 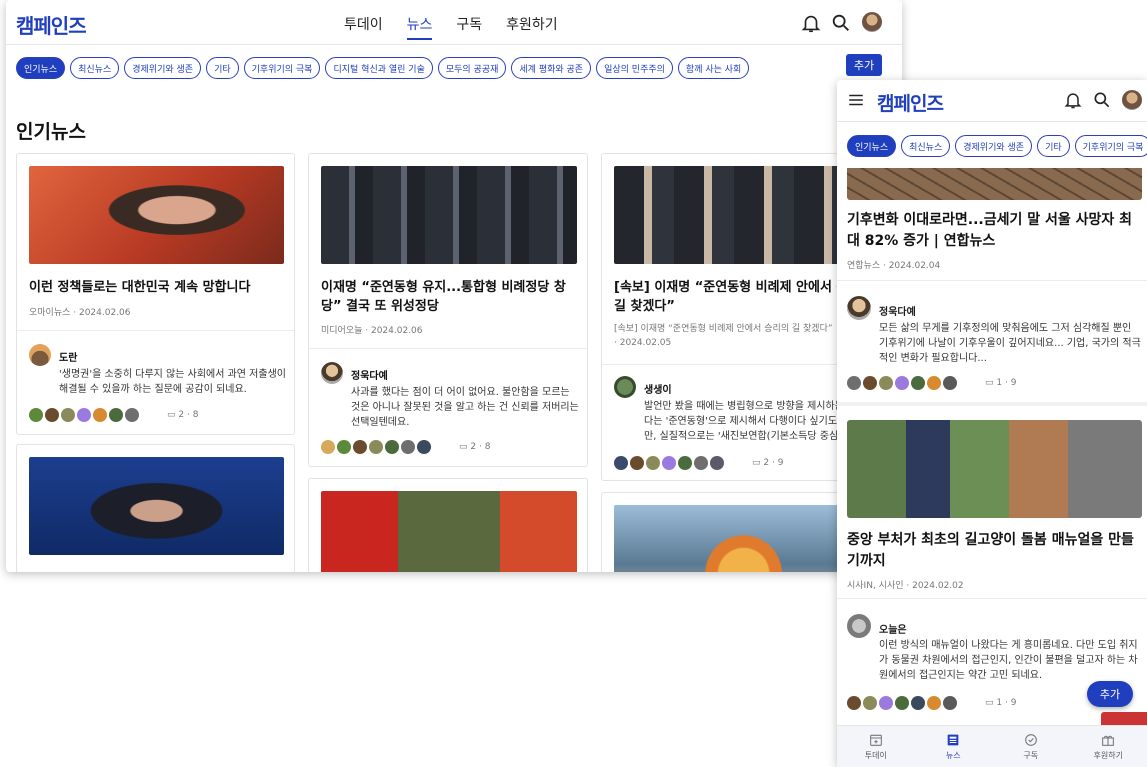 I want to click on tab-donate: 후원하기, so click(x=1108, y=746).